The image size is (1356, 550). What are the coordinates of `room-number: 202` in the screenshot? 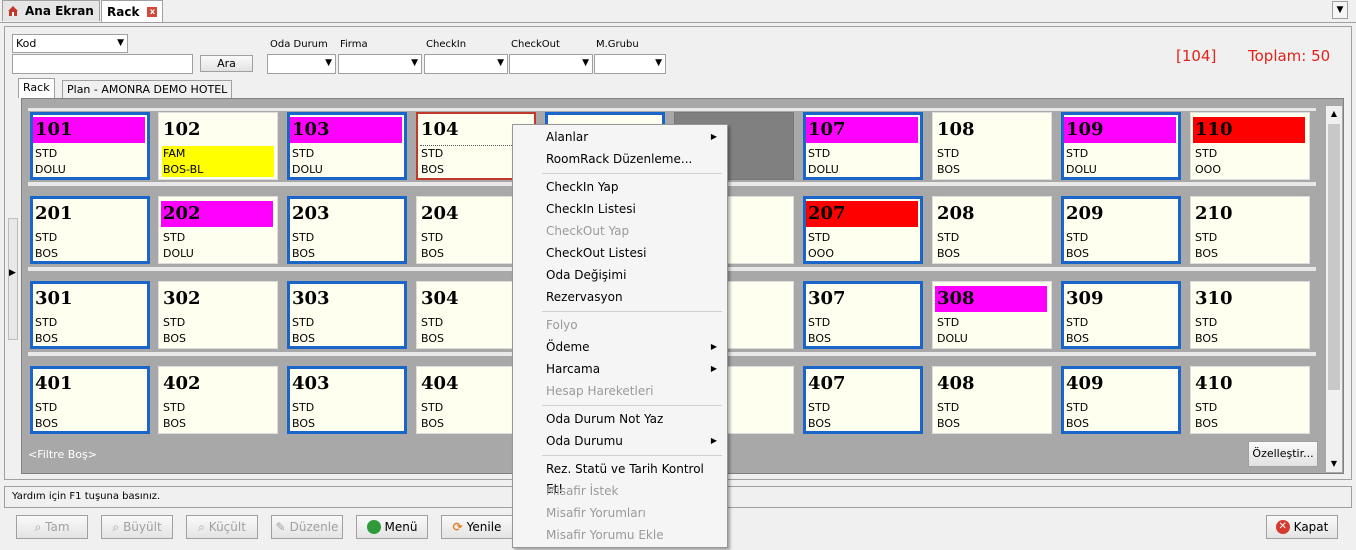 It's located at (217, 214).